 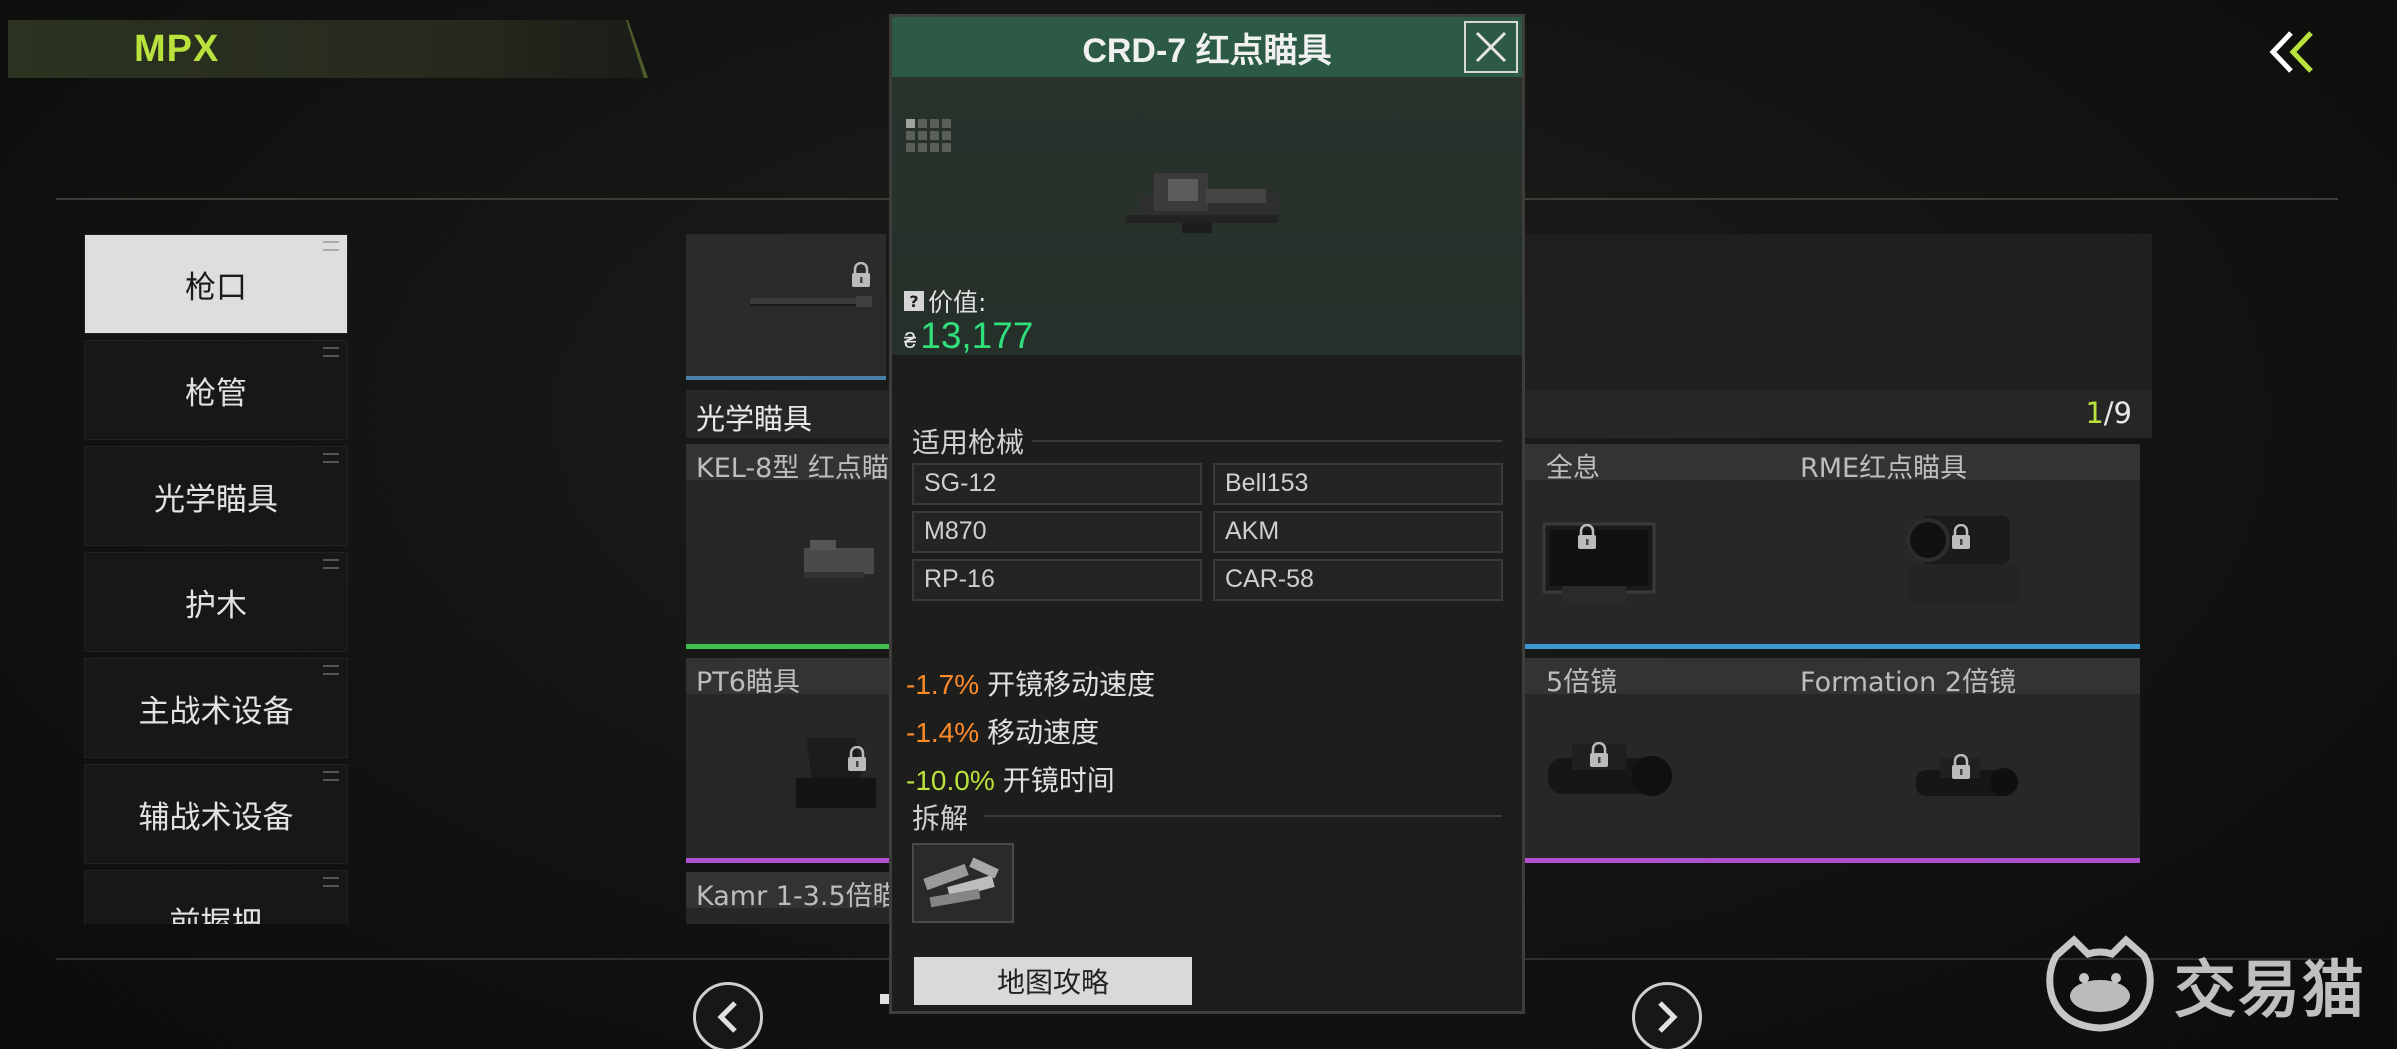 I want to click on preview-panel, so click(x=1838, y=314).